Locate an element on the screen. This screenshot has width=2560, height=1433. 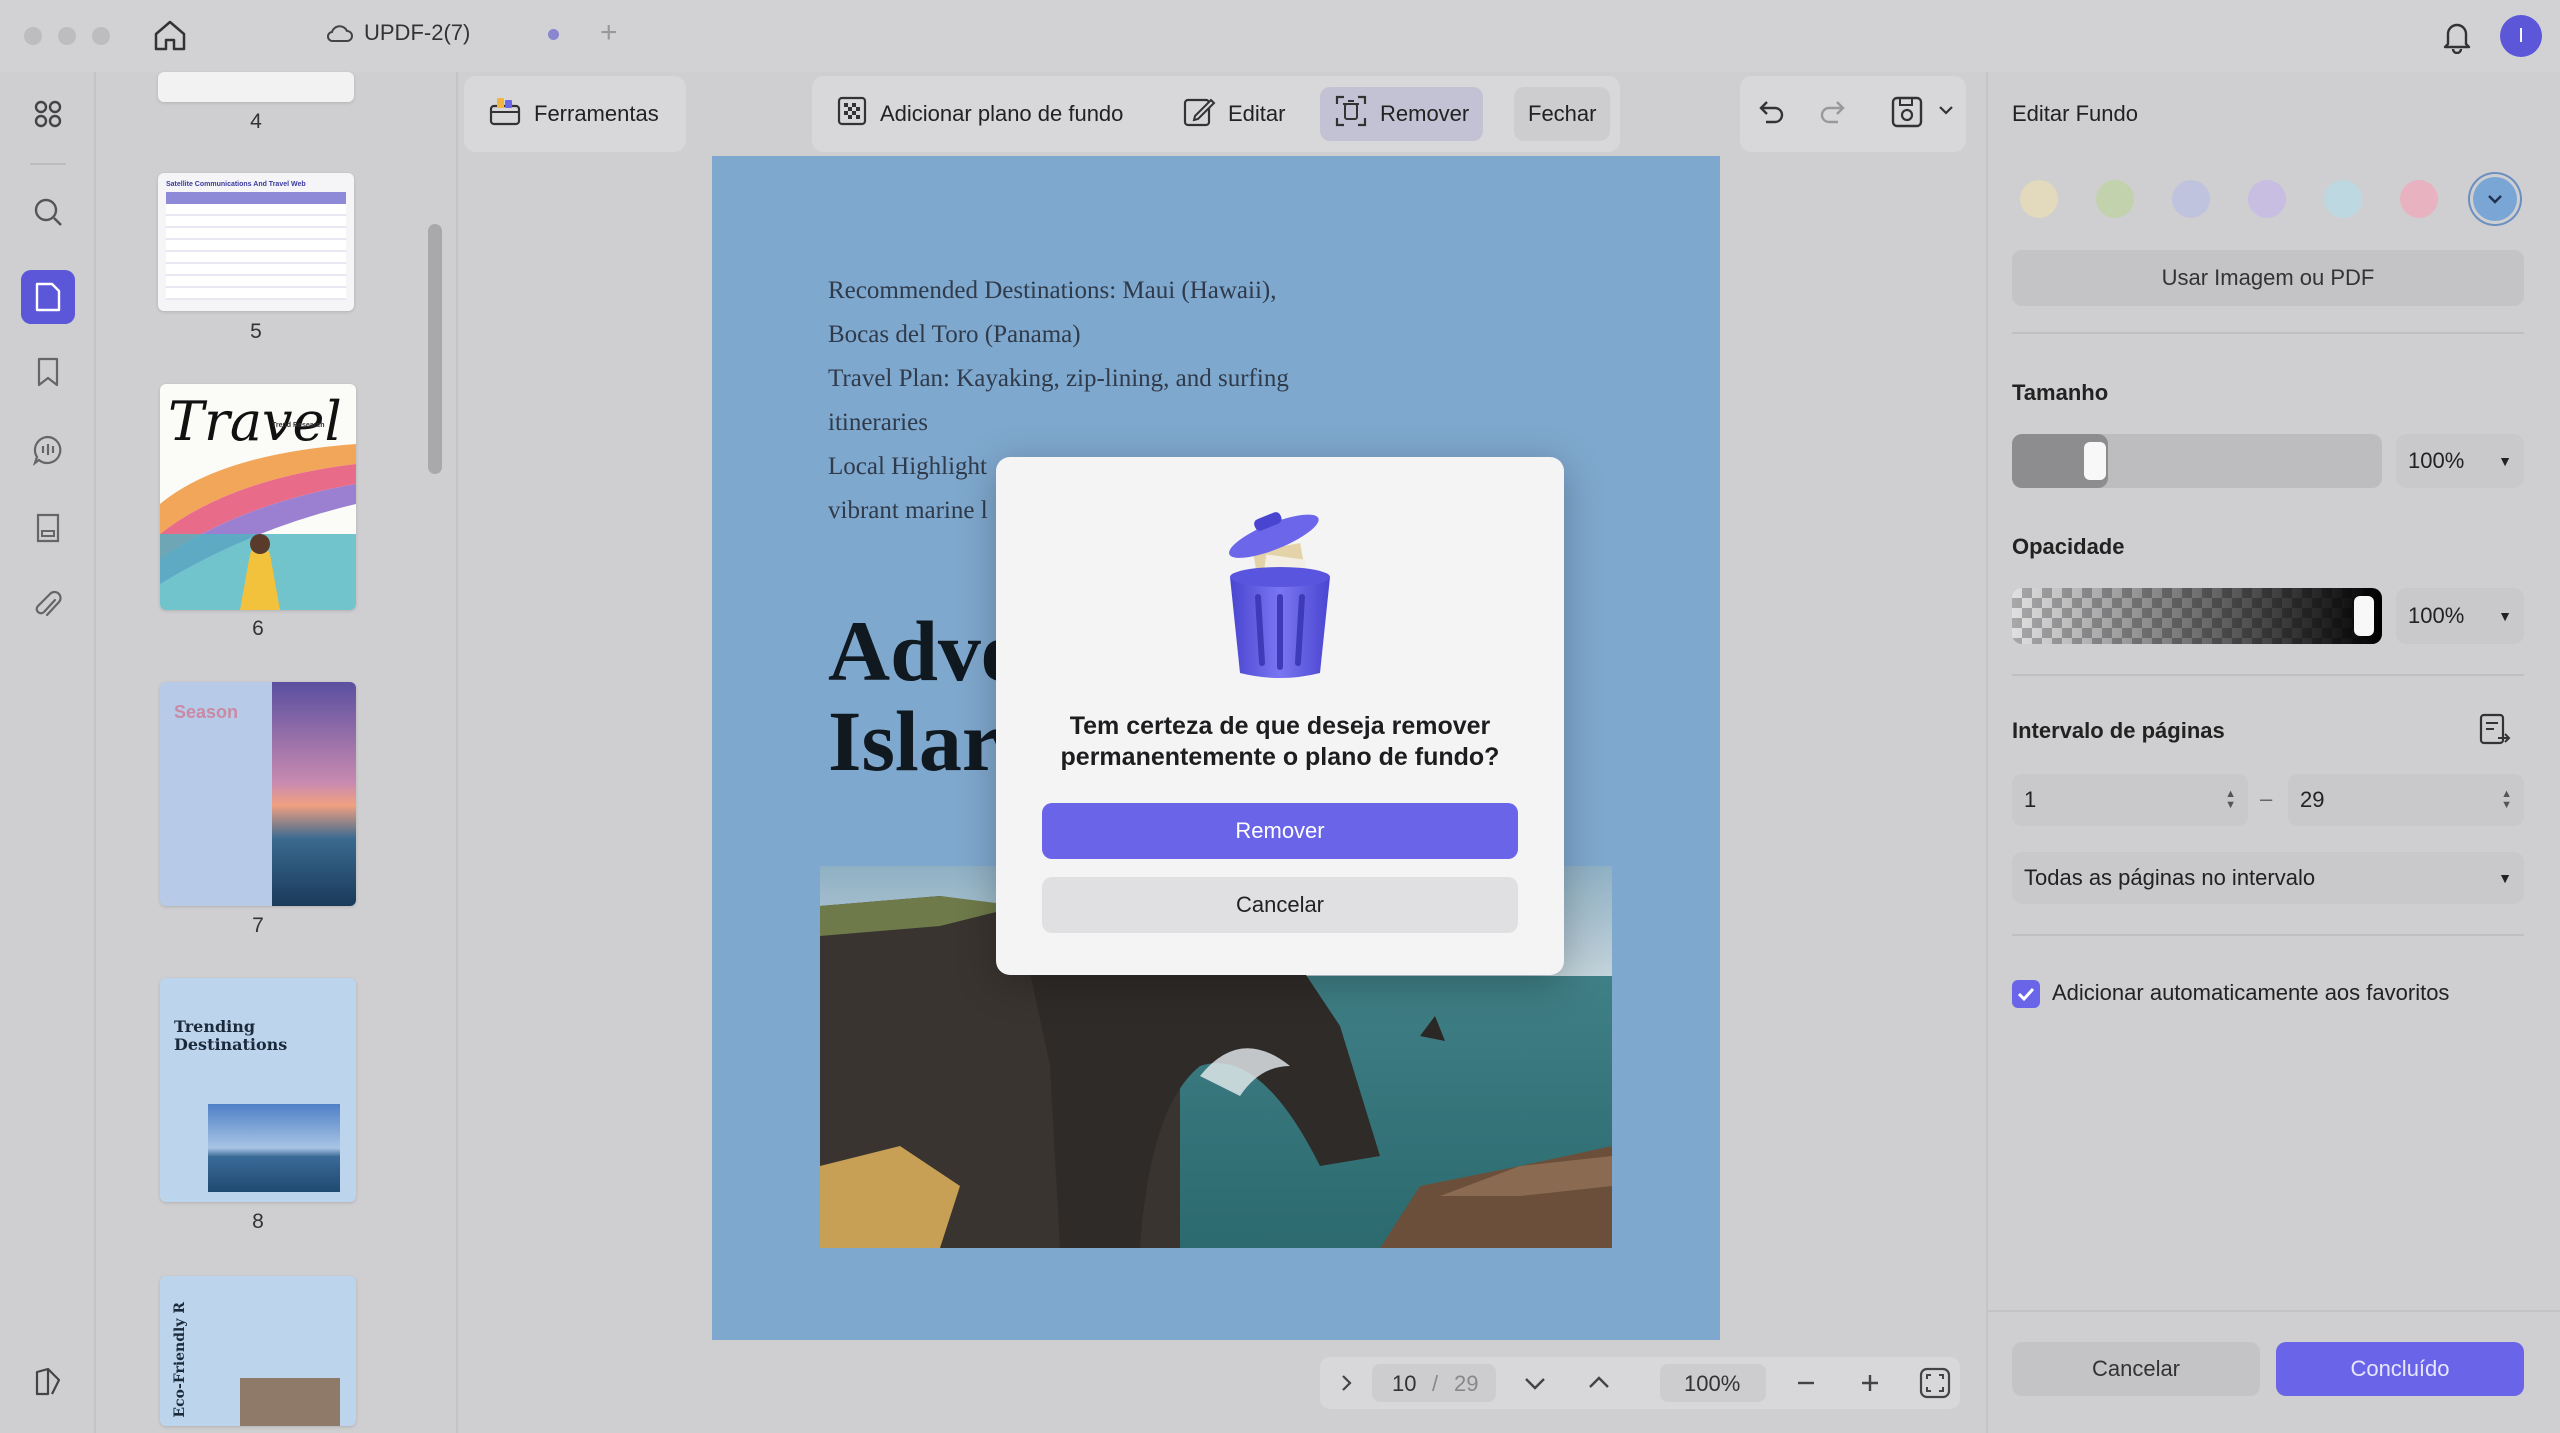
close-background-tool-button: Fechar is located at coordinates (1562, 114).